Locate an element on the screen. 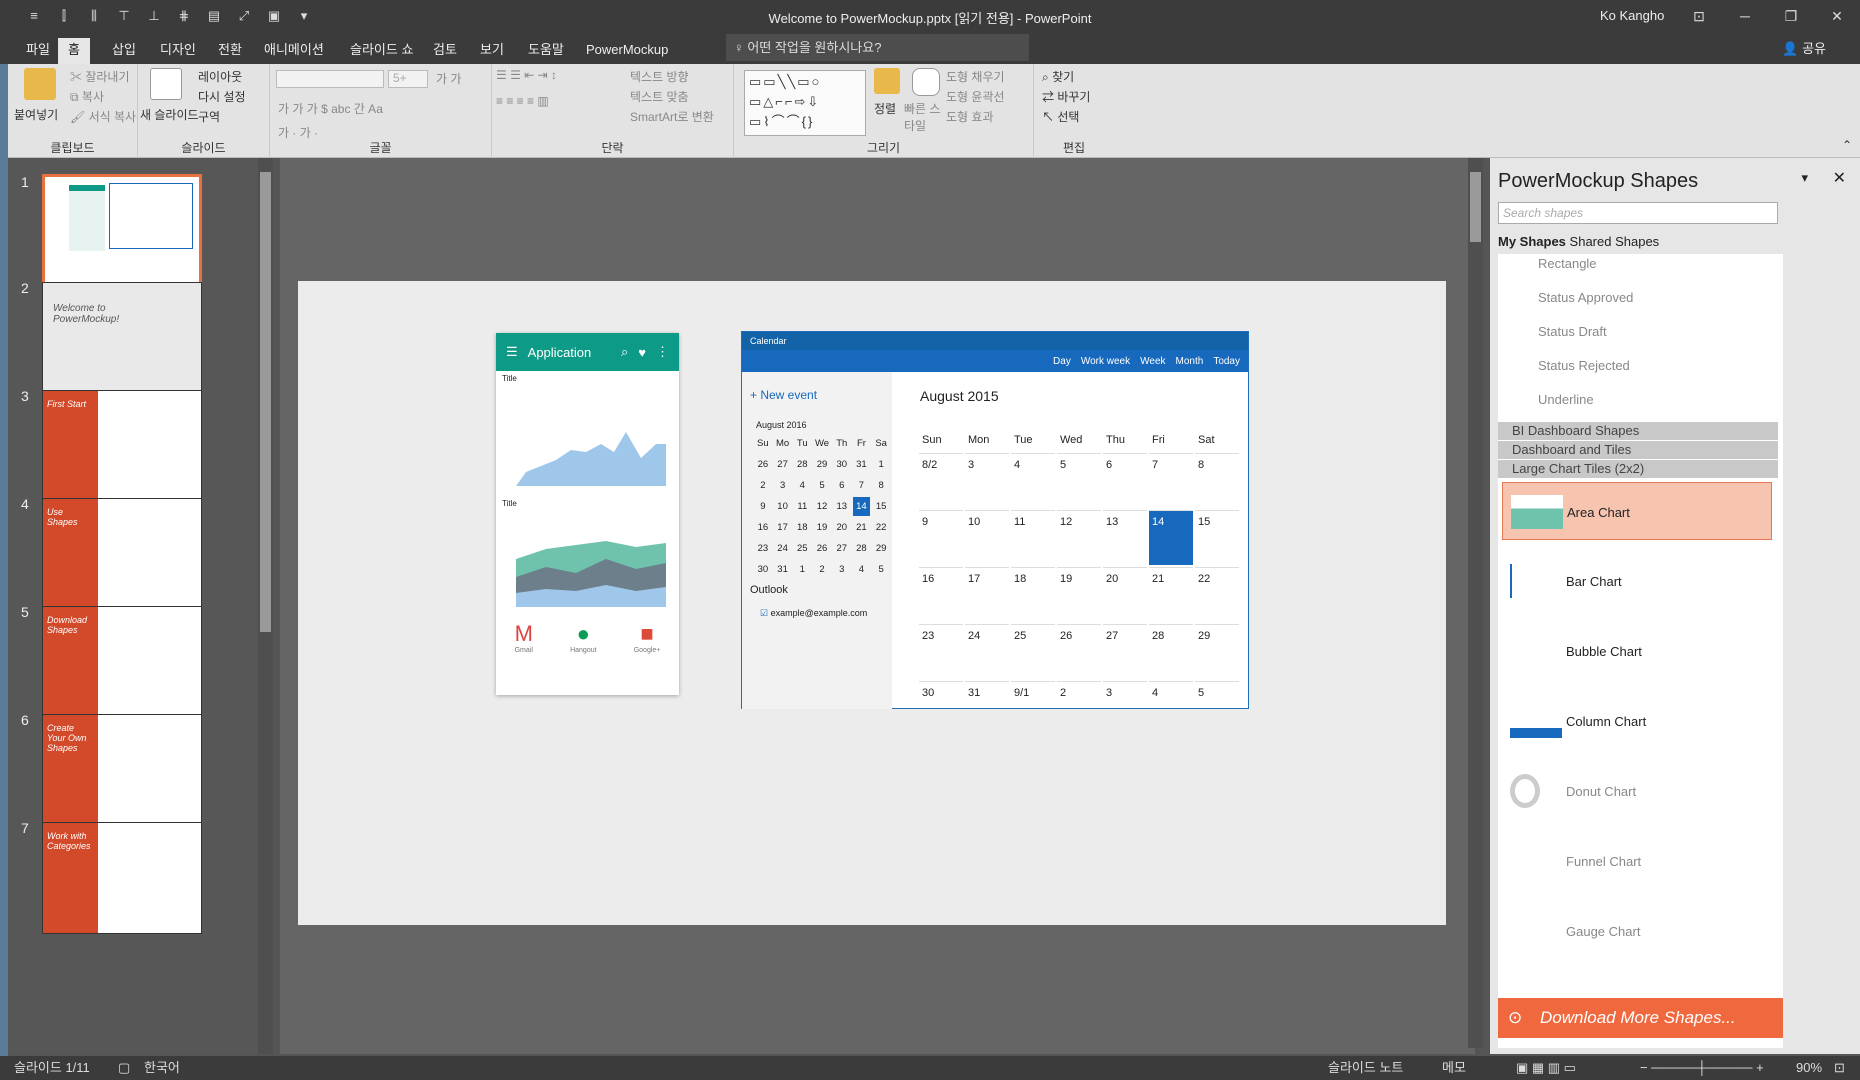 This screenshot has height=1080, width=1860. tab-view: 보기 is located at coordinates (492, 51).